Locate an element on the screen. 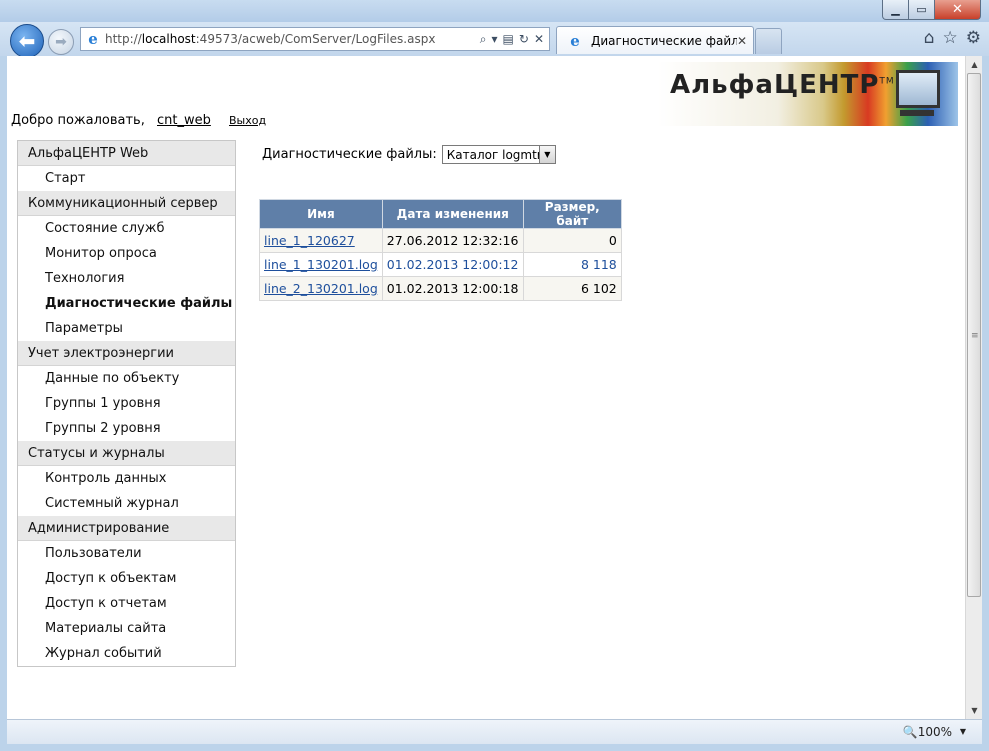 The image size is (989, 751). menu-item-groups-level-1: Группы 1 уровня is located at coordinates (126, 403).